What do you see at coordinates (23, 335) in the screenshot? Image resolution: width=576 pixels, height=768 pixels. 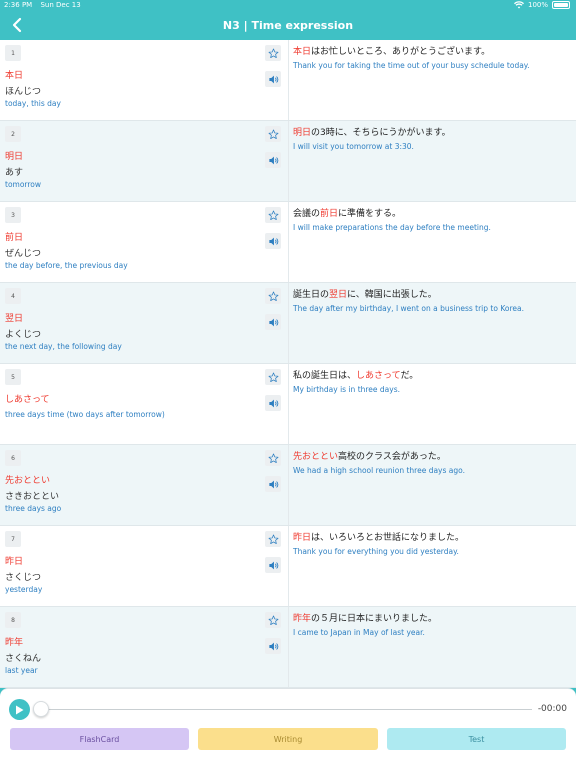 I see `vocab-reading: よくじつ` at bounding box center [23, 335].